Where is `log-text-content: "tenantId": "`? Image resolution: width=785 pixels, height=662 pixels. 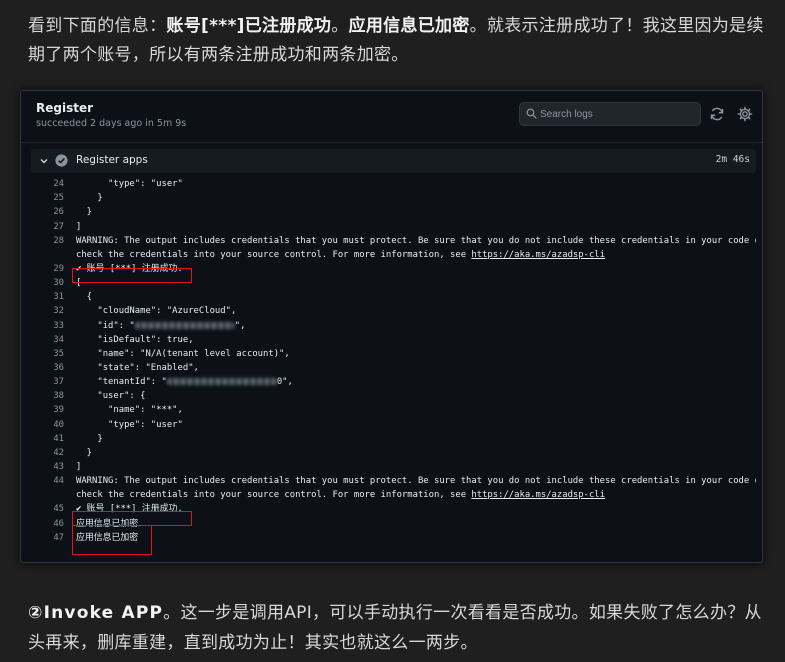 log-text-content: "tenantId": " is located at coordinates (121, 382).